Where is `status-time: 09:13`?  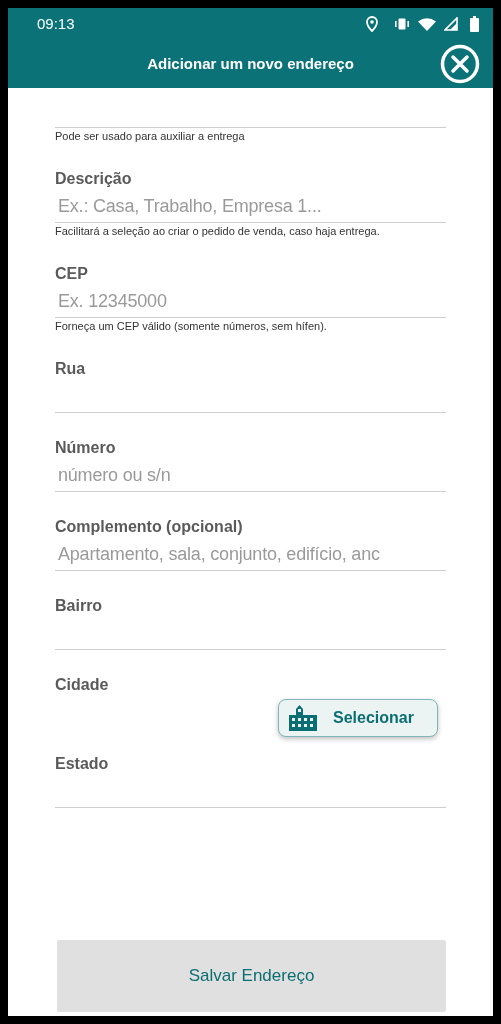 status-time: 09:13 is located at coordinates (56, 23).